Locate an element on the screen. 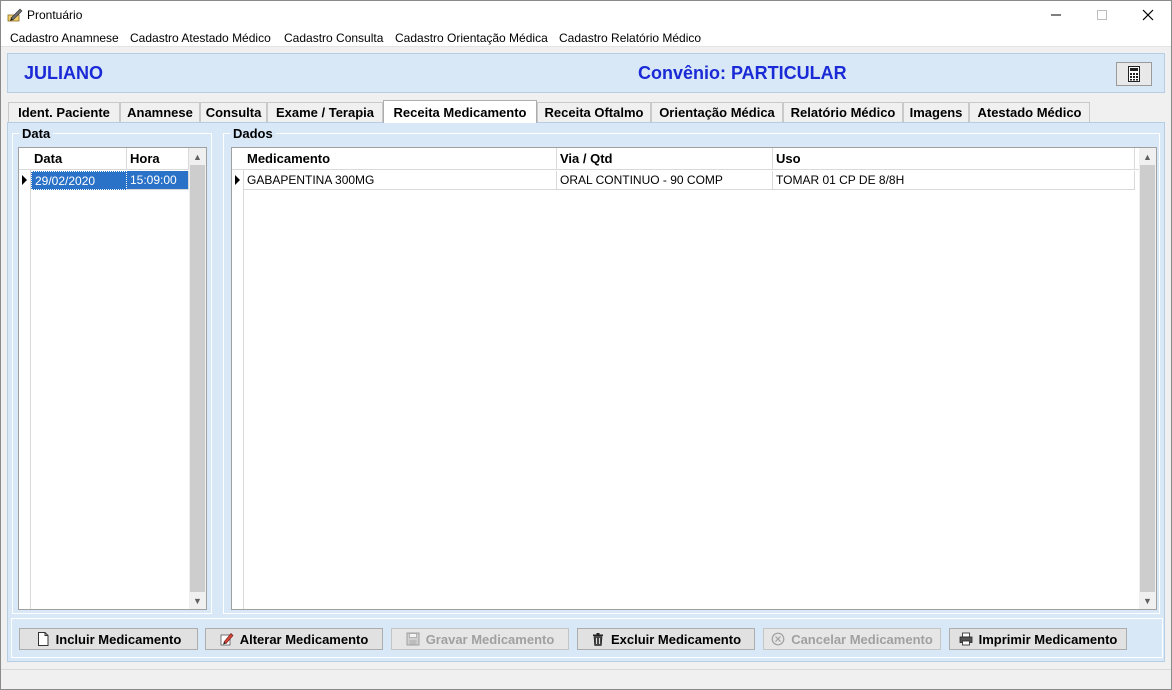 Image resolution: width=1172 pixels, height=690 pixels. col-header-medicamento: Medicamento is located at coordinates (400, 159).